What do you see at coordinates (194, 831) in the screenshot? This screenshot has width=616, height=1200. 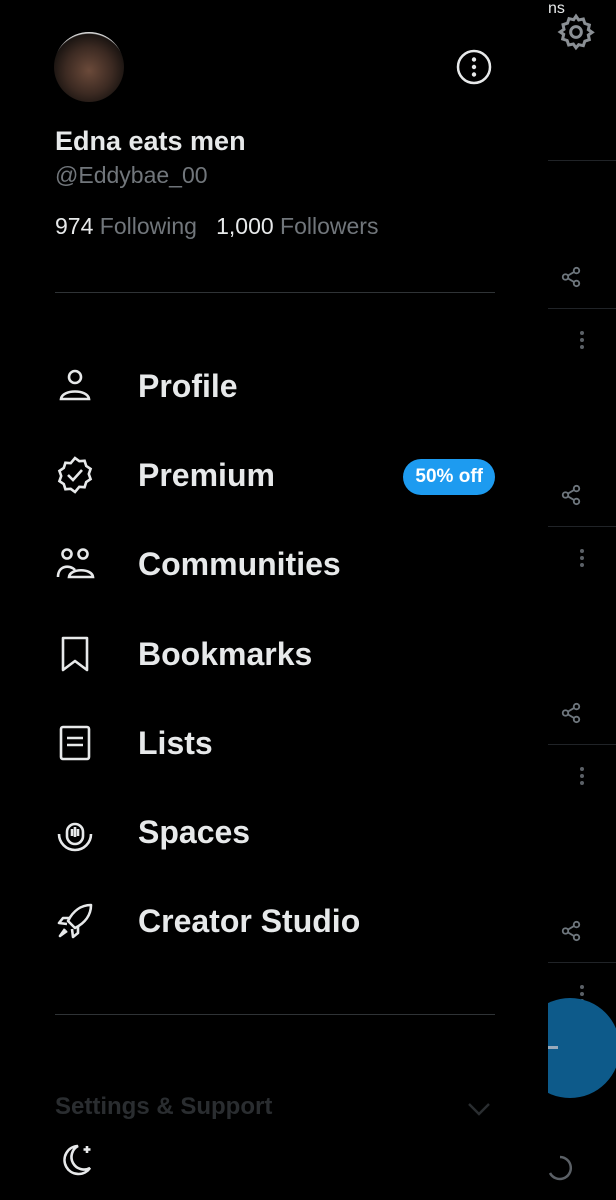 I see `nav-item-label: Spaces` at bounding box center [194, 831].